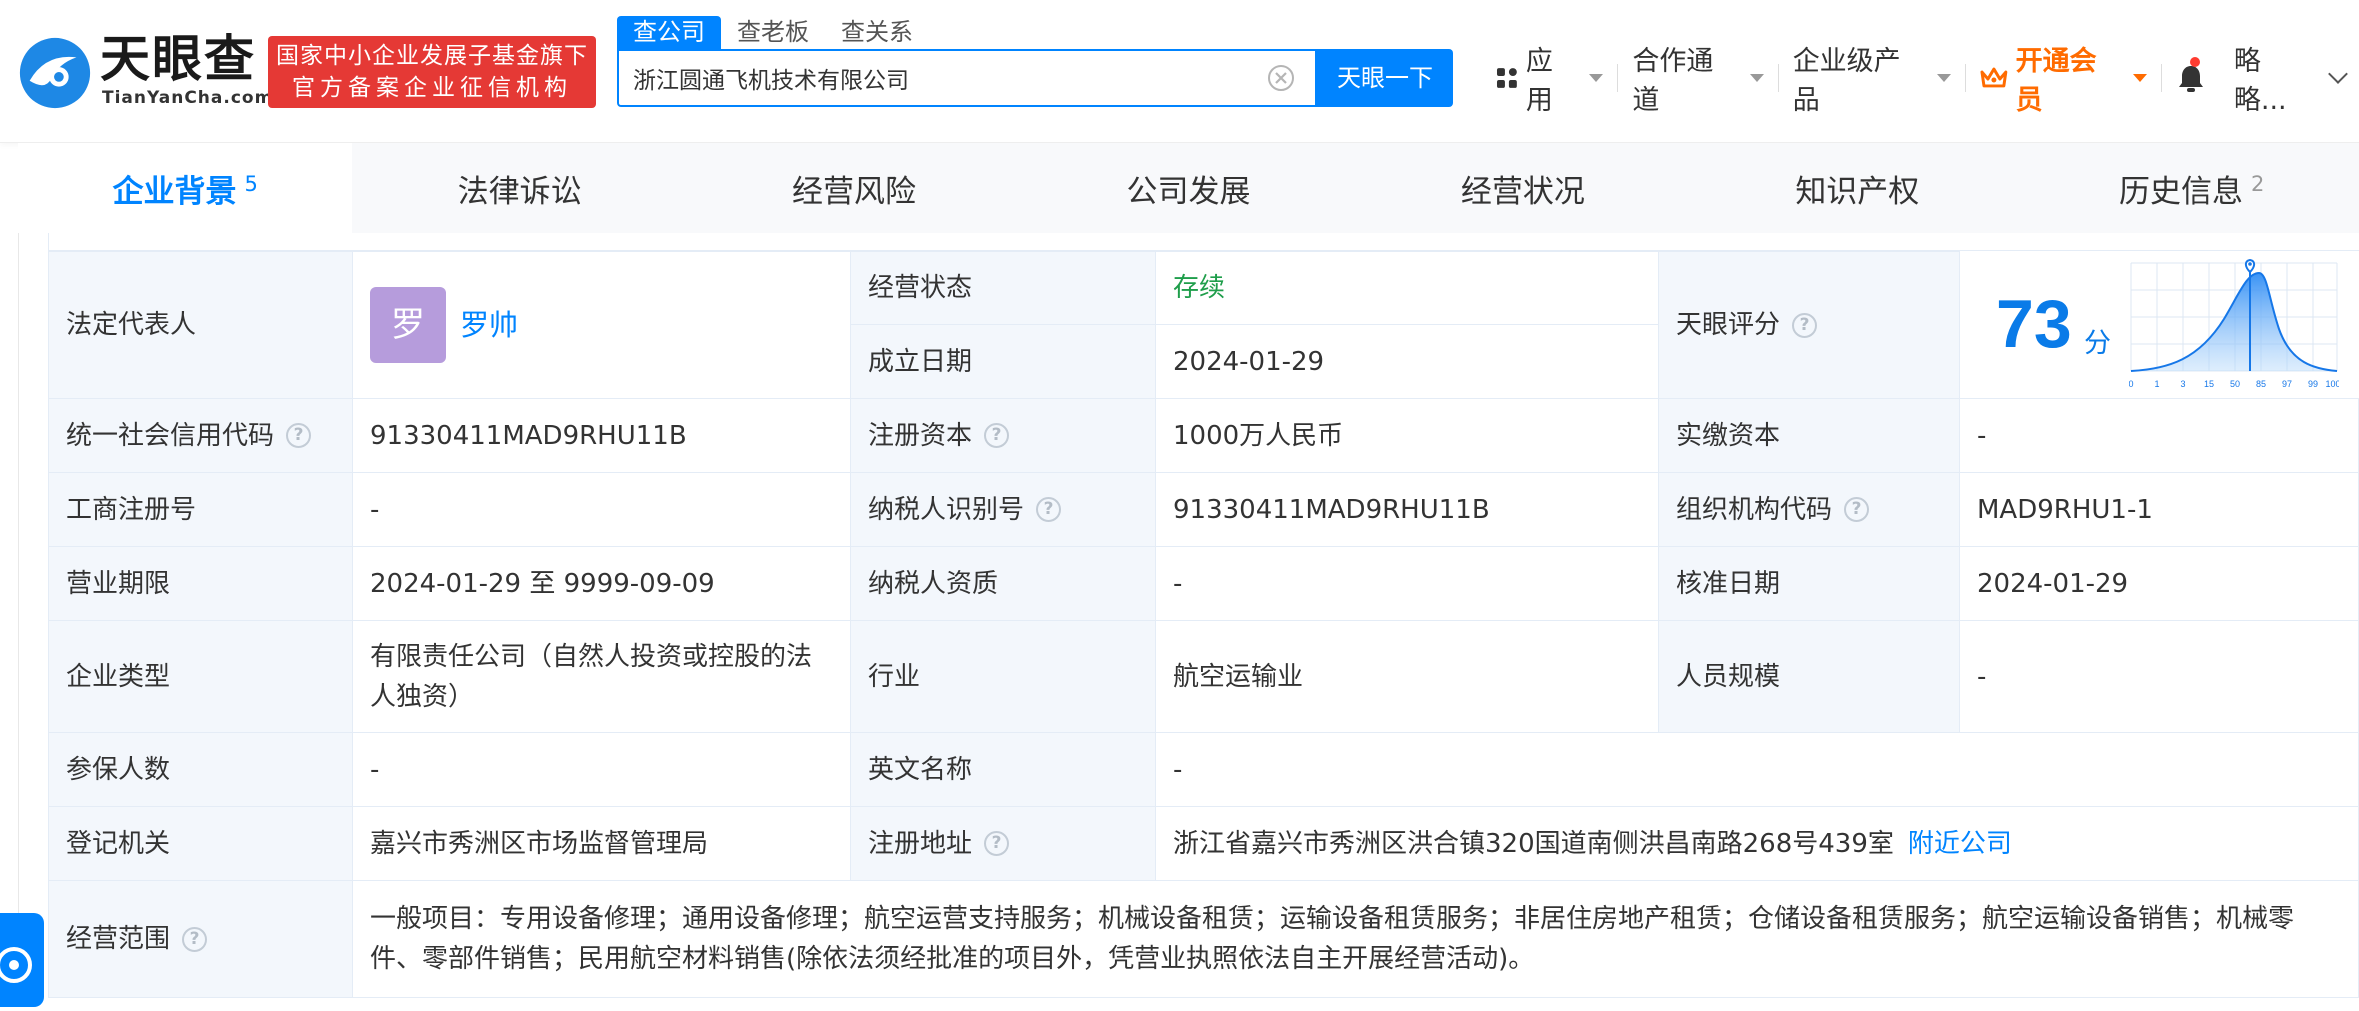  I want to click on founded-label: 成立日期, so click(1003, 362).